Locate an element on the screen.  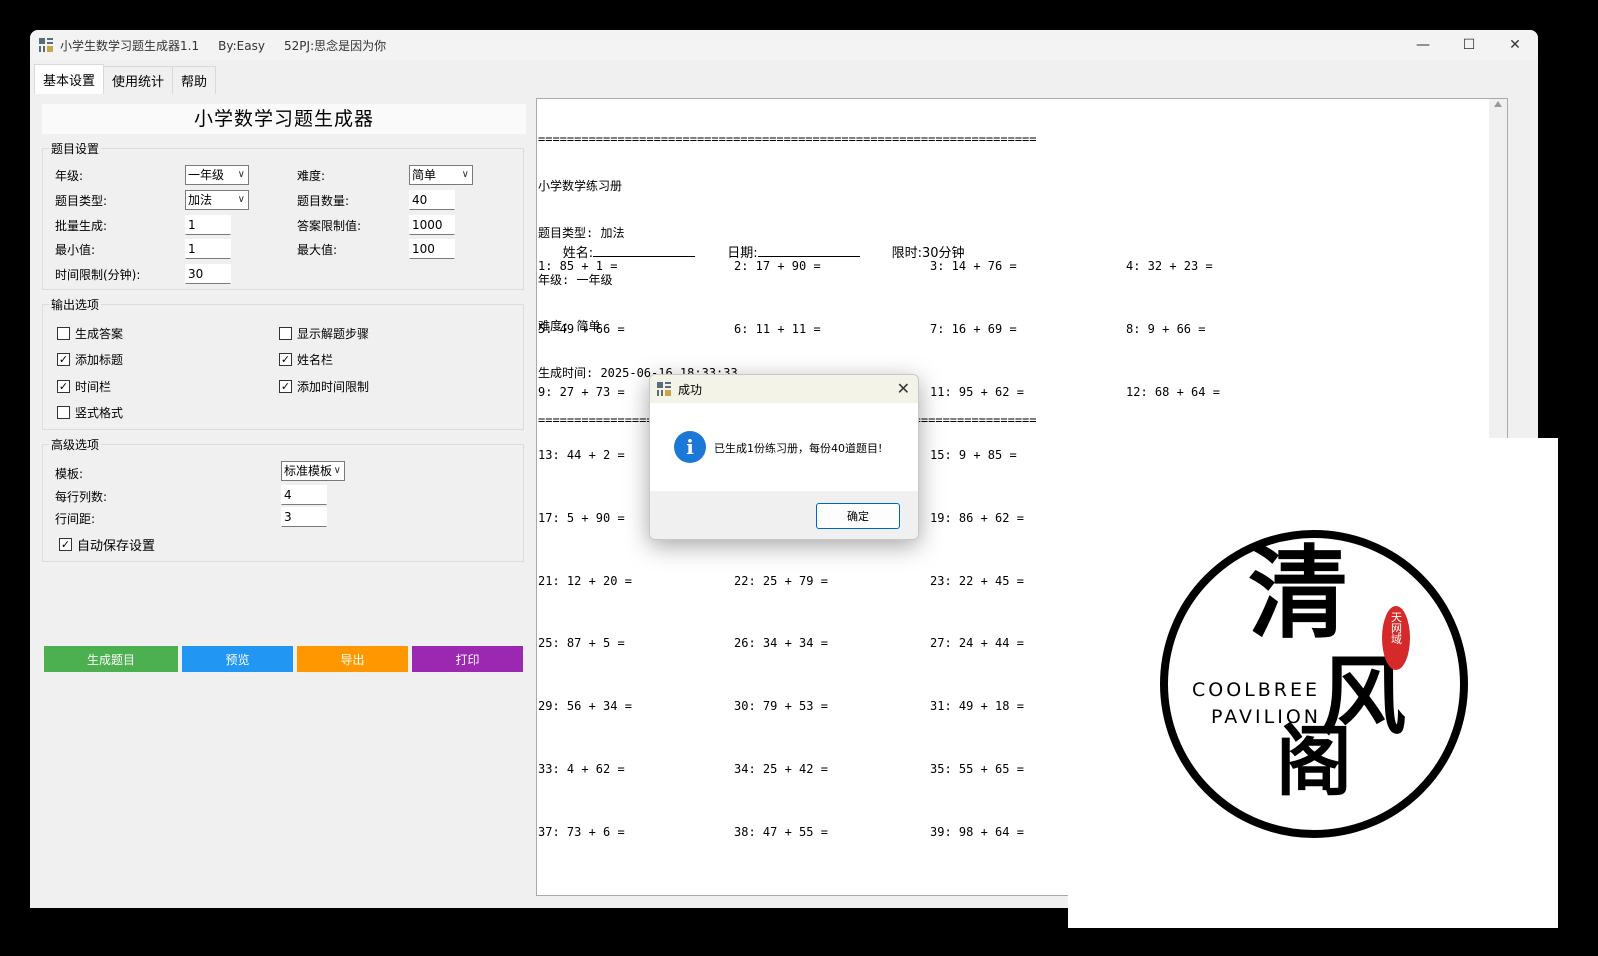
generate-answers-checkbox: 生成答案 is located at coordinates (90, 333).